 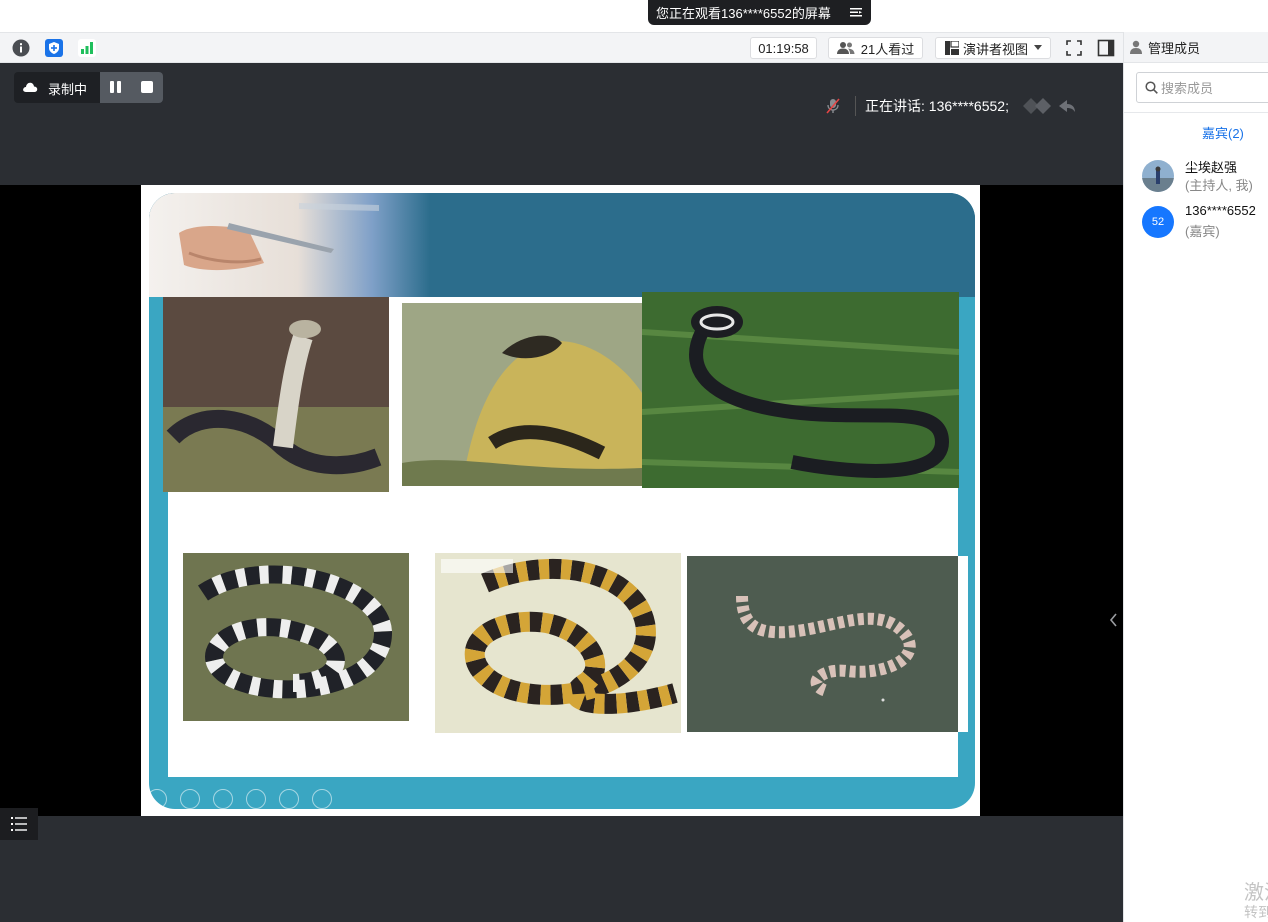 What do you see at coordinates (1136, 47) in the screenshot?
I see `person-icon` at bounding box center [1136, 47].